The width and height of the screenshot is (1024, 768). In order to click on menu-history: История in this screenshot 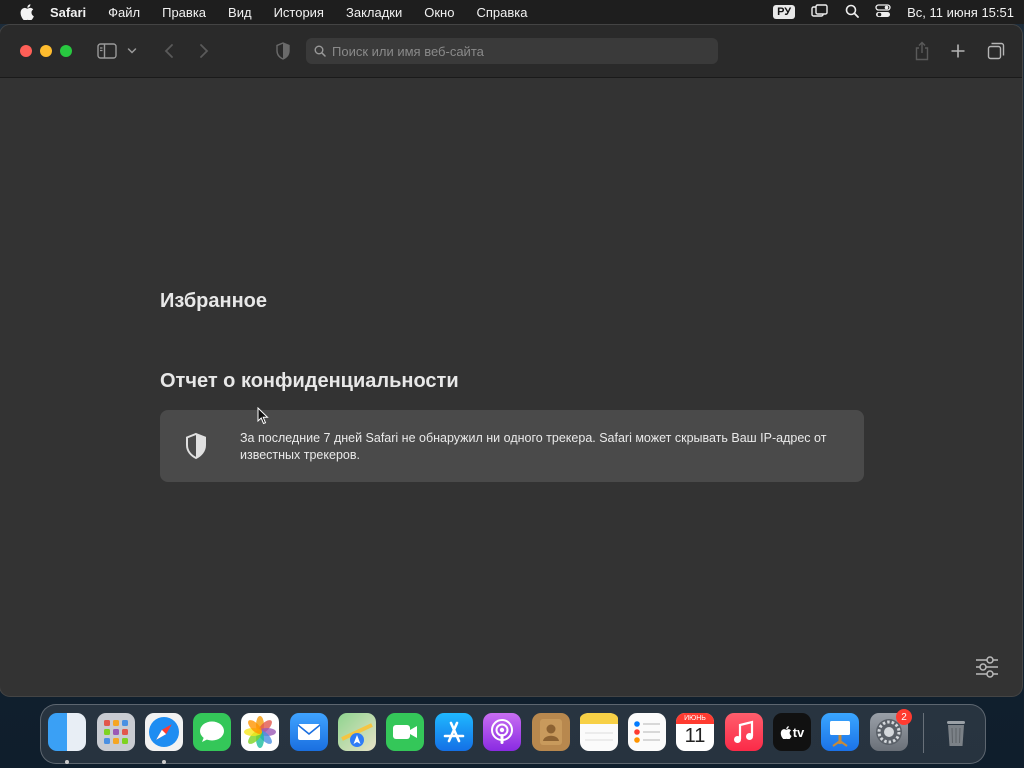, I will do `click(299, 12)`.